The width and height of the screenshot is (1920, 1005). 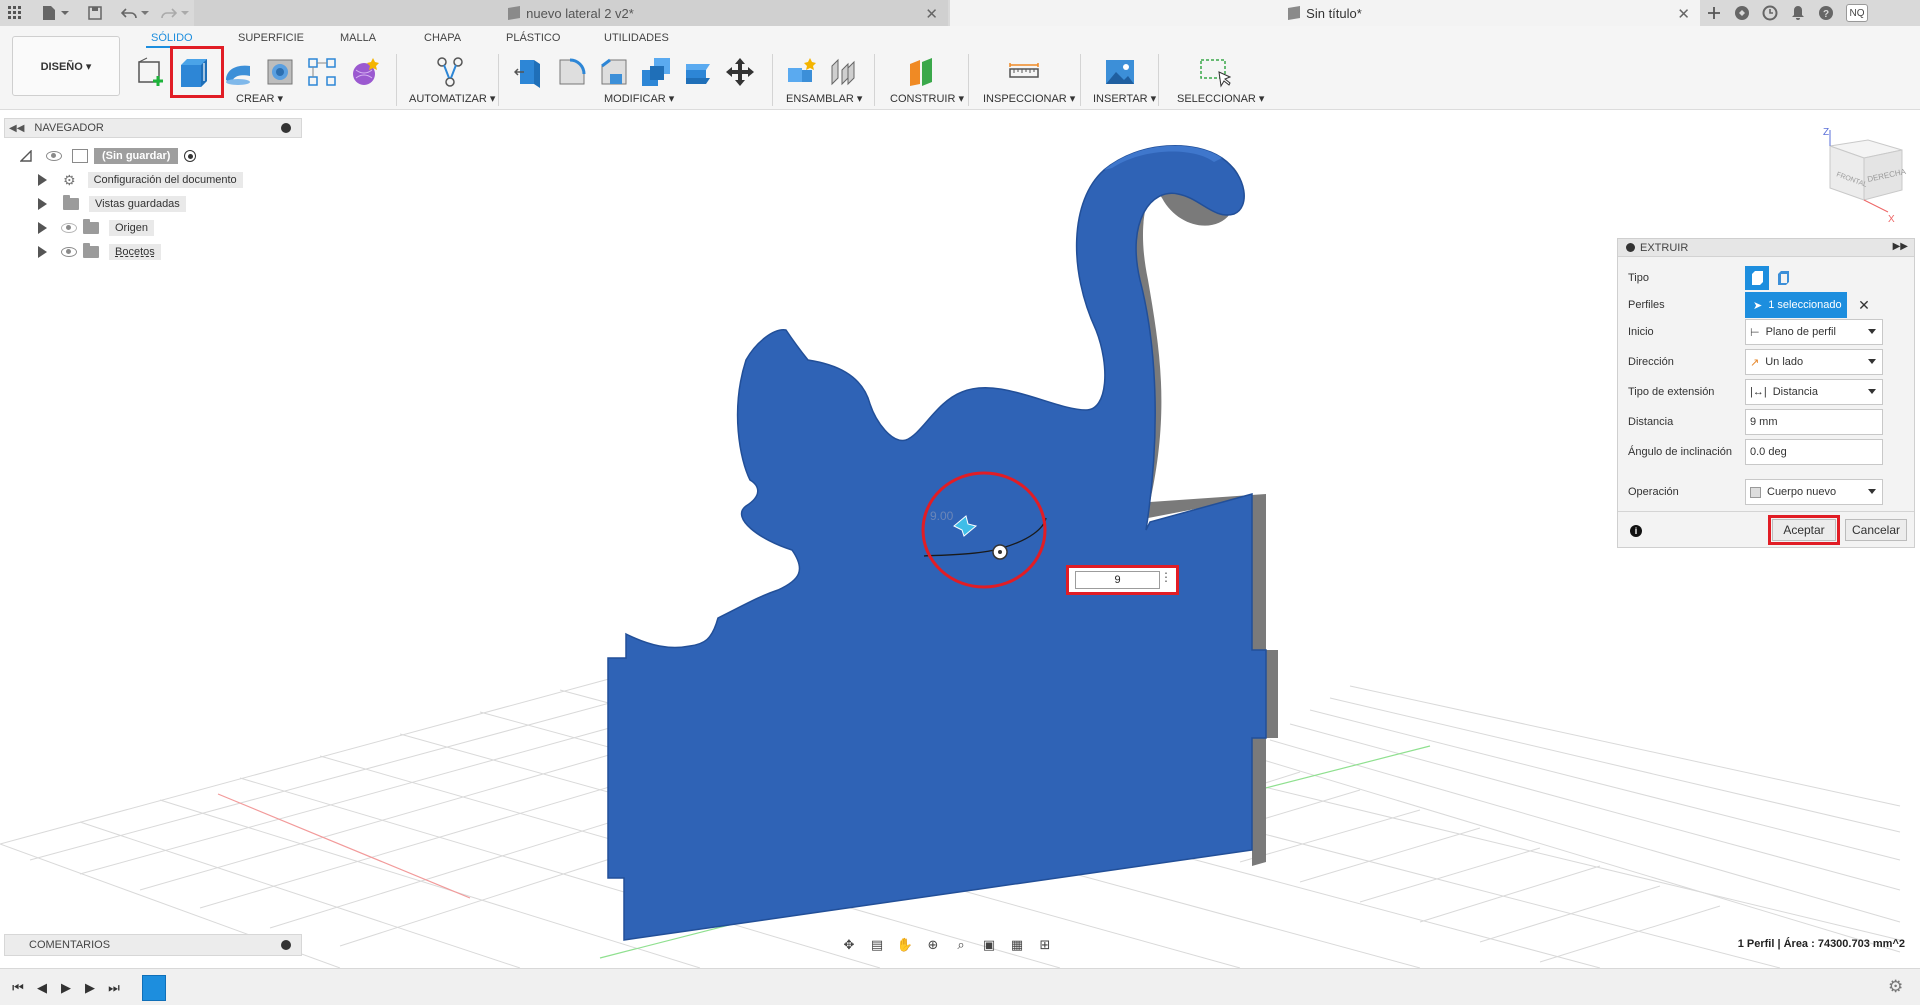 What do you see at coordinates (15, 13) in the screenshot?
I see `apps-grid-icon` at bounding box center [15, 13].